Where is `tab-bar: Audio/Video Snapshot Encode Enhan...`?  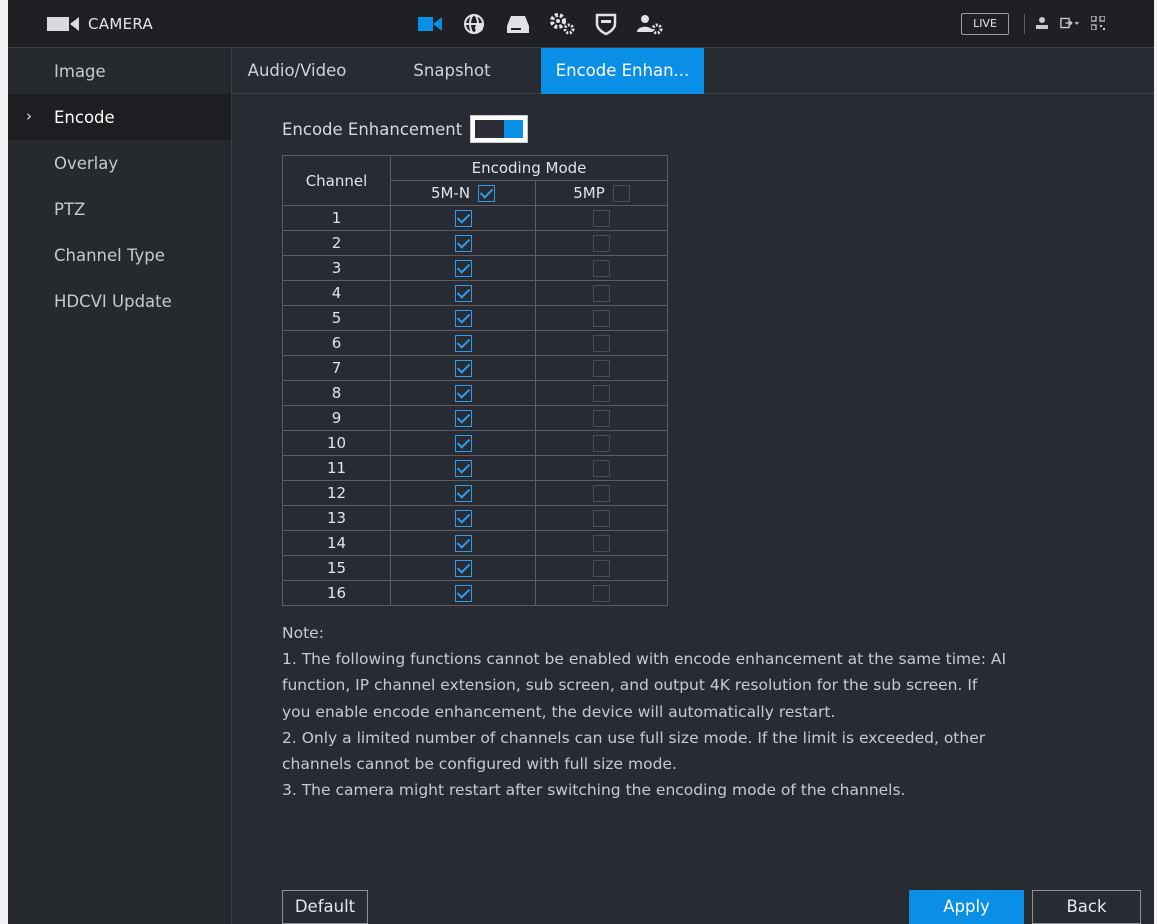
tab-bar: Audio/Video Snapshot Encode Enhan... is located at coordinates (693, 71).